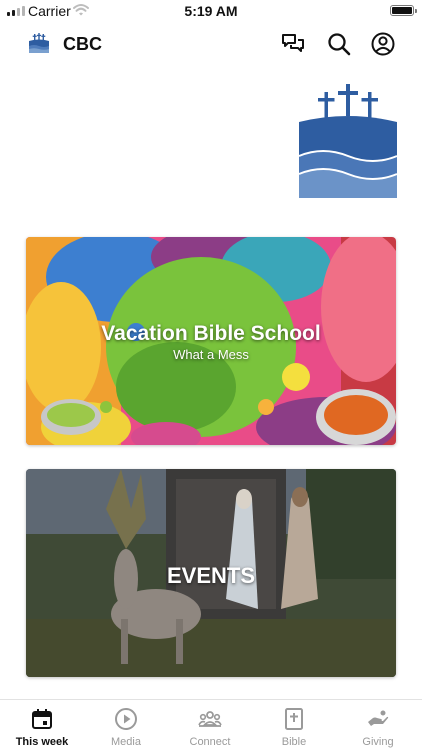  Describe the element at coordinates (211, 575) in the screenshot. I see `events-card-title: EVENTS` at that location.